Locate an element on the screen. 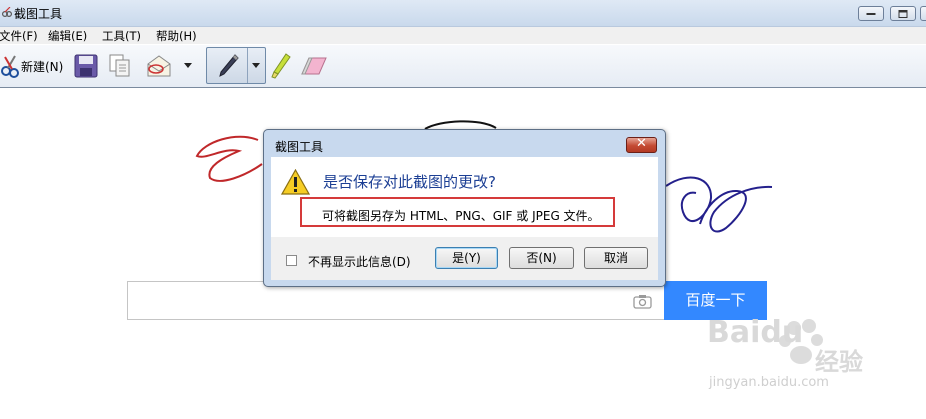 This screenshot has width=926, height=419. dialog-footer: 不再显示此信息(D) 是(Y) 否(N) 取消 is located at coordinates (464, 258).